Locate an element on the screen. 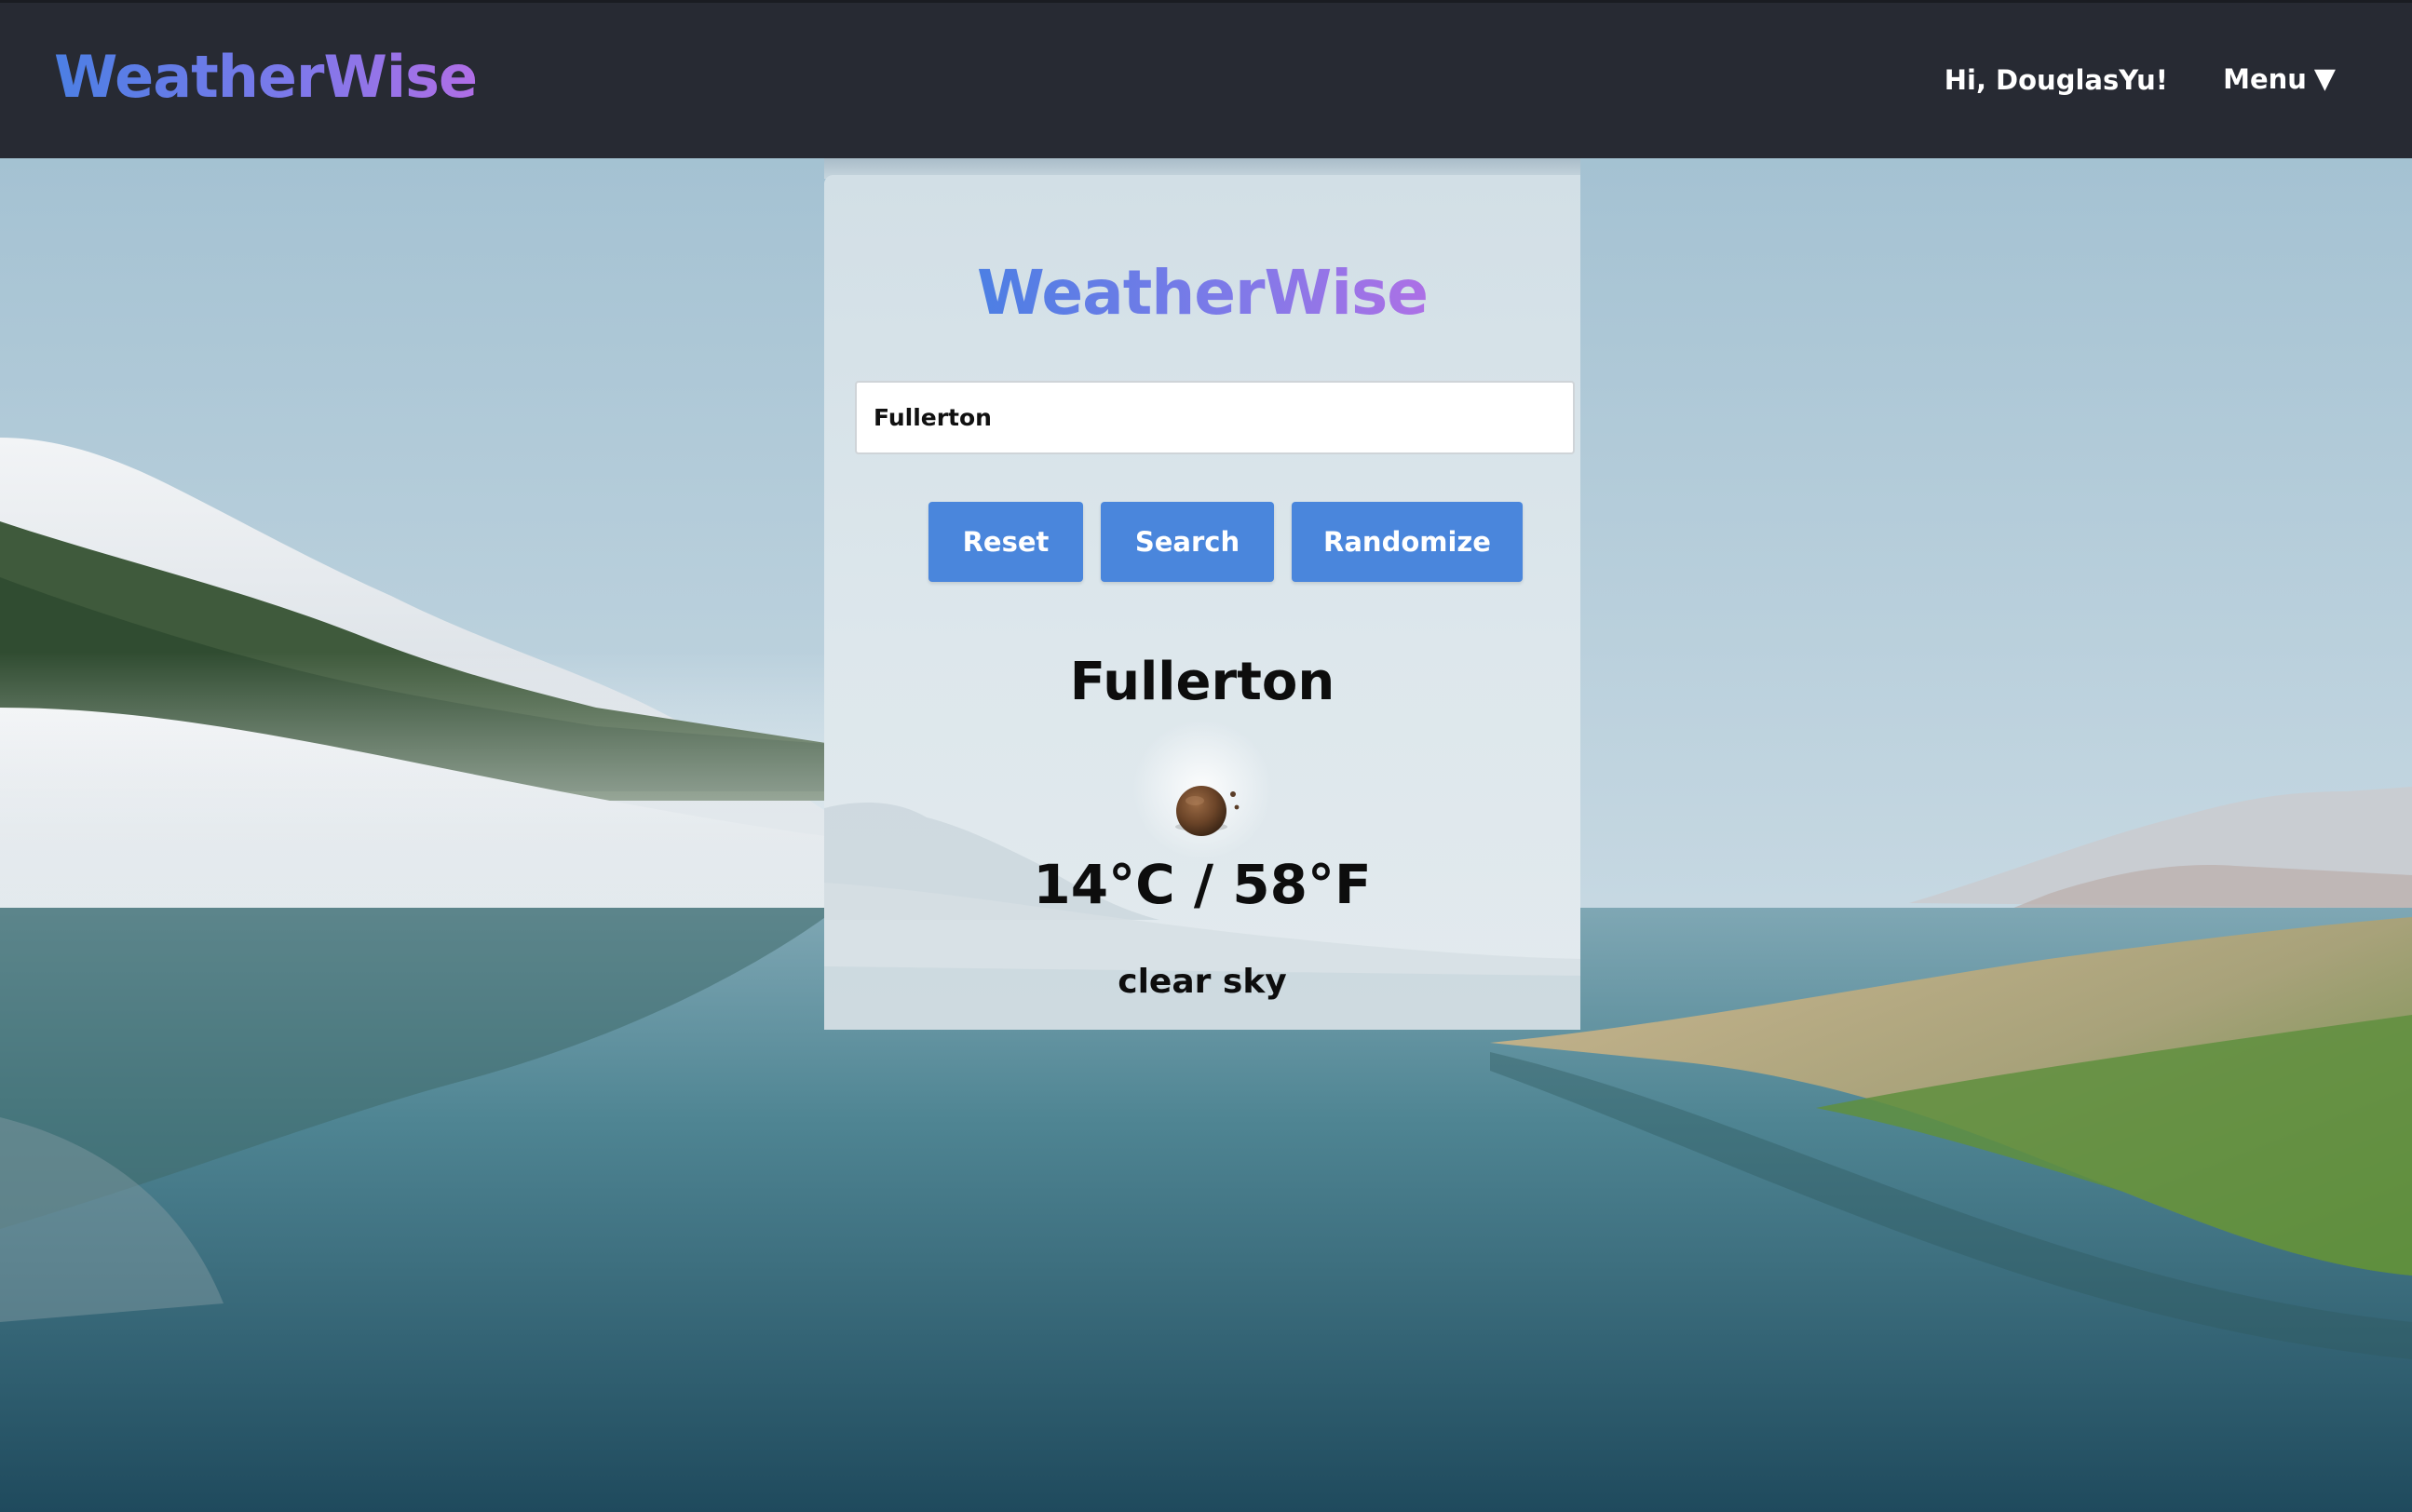 The height and width of the screenshot is (1512, 2412). temperature-readout: 14°C / 58°F is located at coordinates (1203, 884).